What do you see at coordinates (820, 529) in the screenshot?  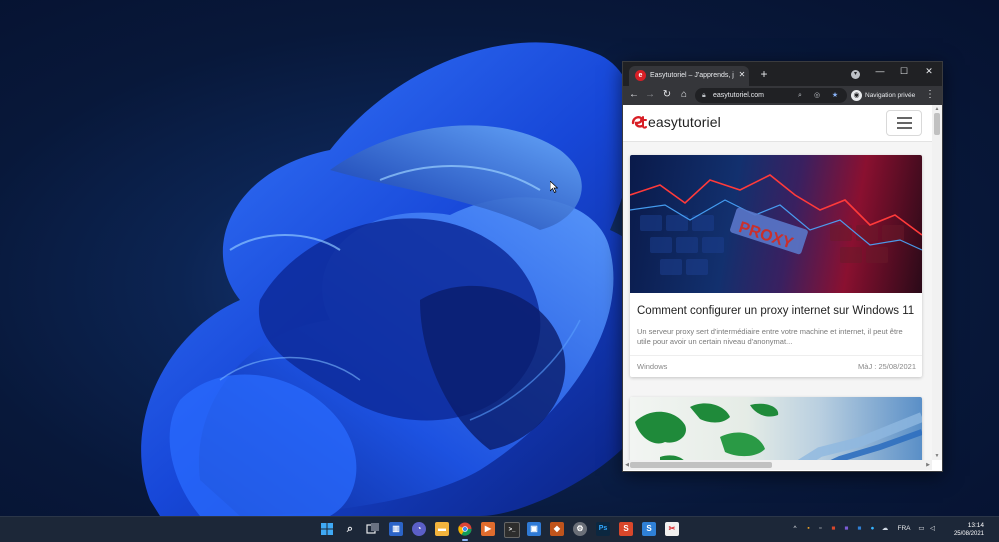 I see `tray-app-icon: ▫` at bounding box center [820, 529].